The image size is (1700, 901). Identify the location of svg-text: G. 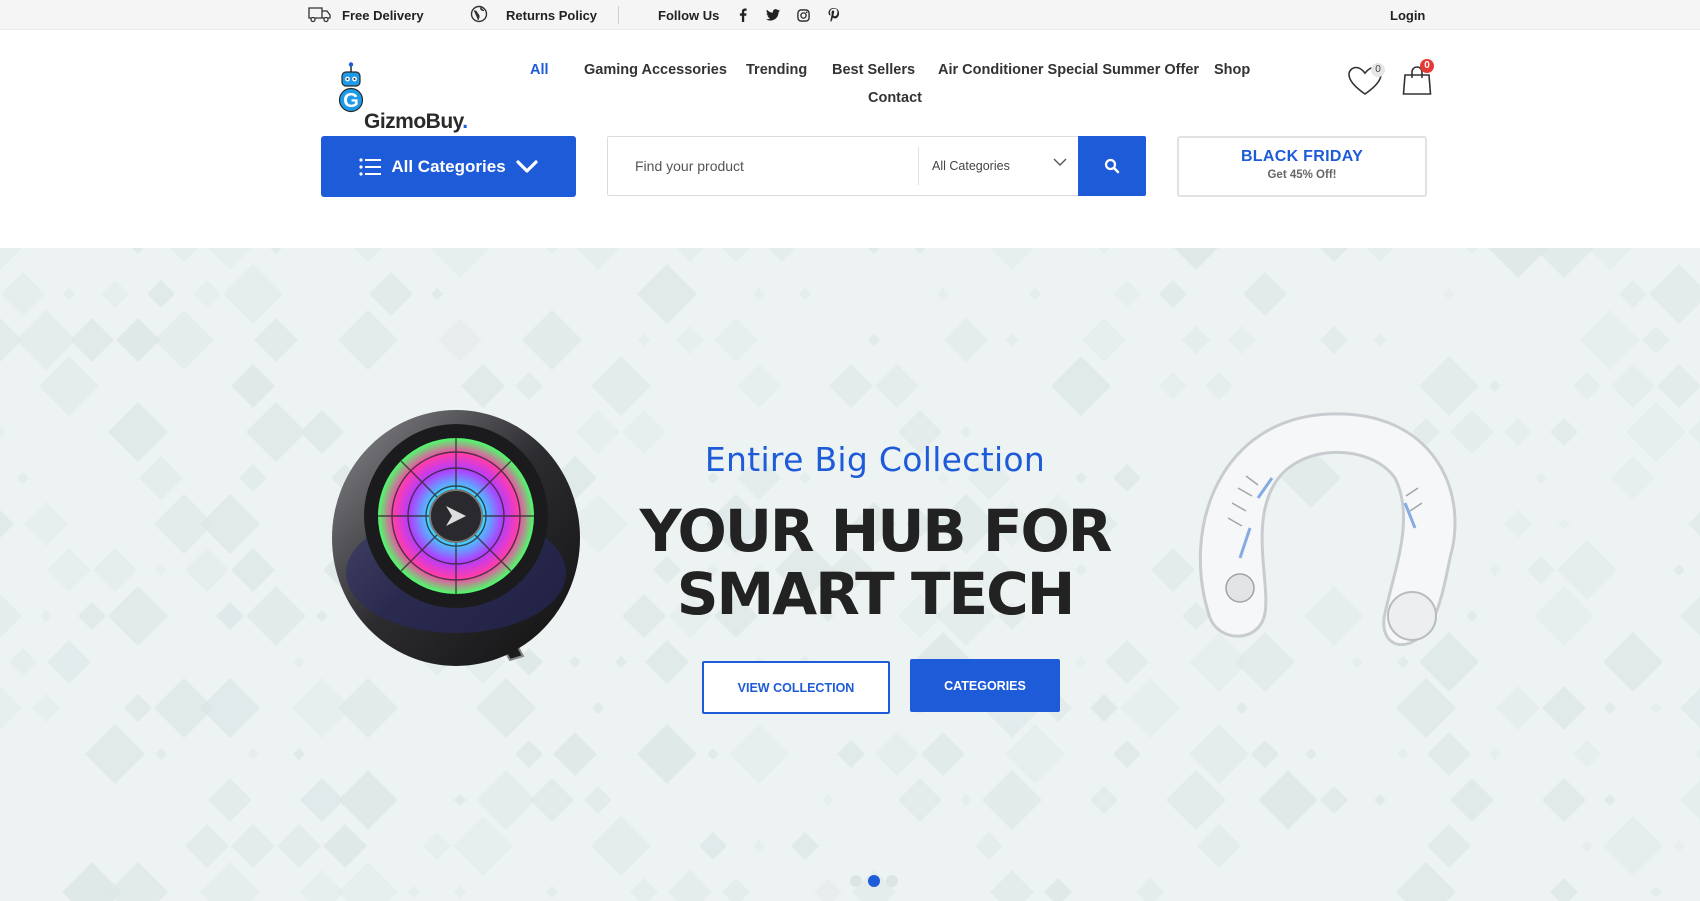
(351, 101).